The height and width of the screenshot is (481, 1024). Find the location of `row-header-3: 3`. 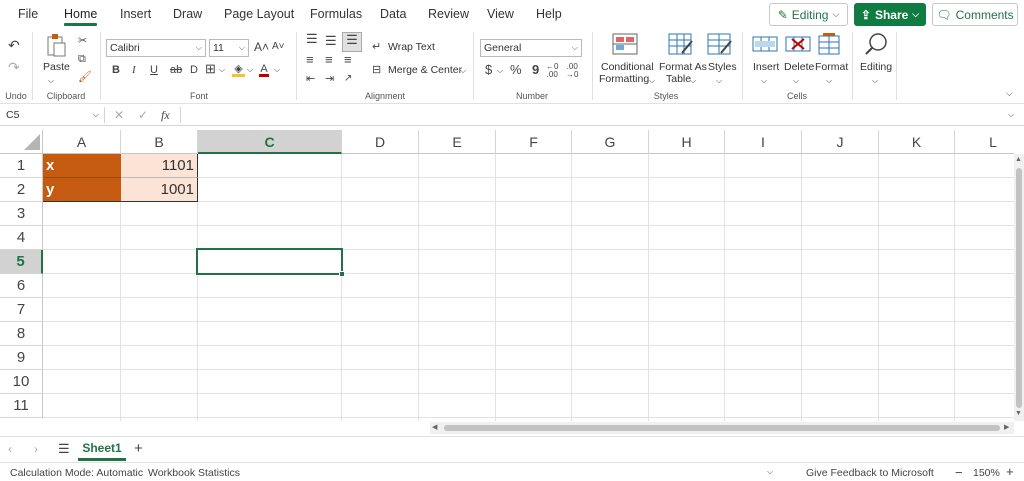

row-header-3: 3 is located at coordinates (21, 214).